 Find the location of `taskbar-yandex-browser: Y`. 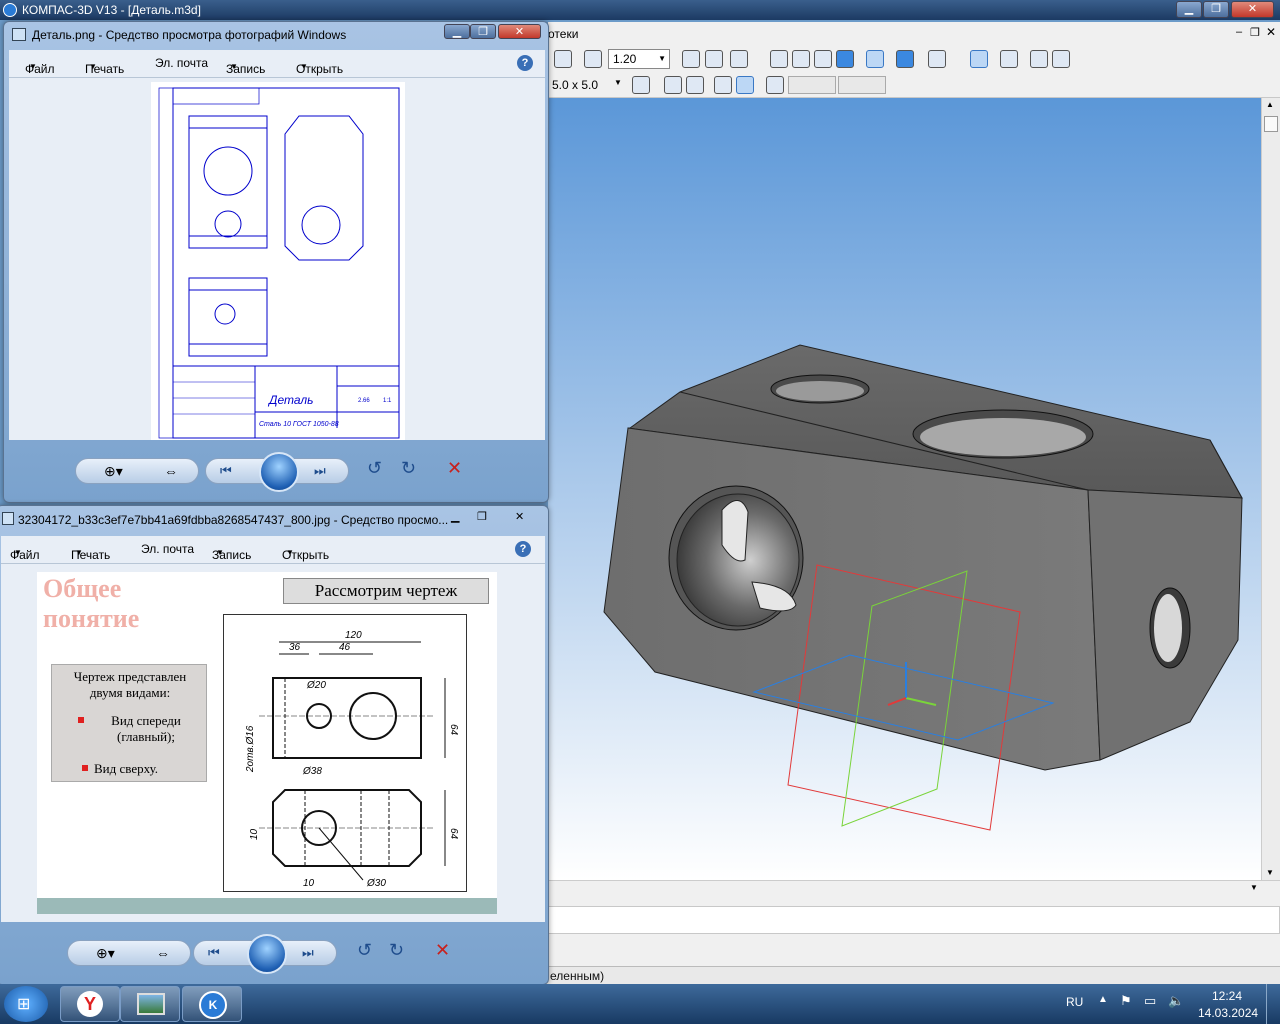

taskbar-yandex-browser: Y is located at coordinates (90, 1004).